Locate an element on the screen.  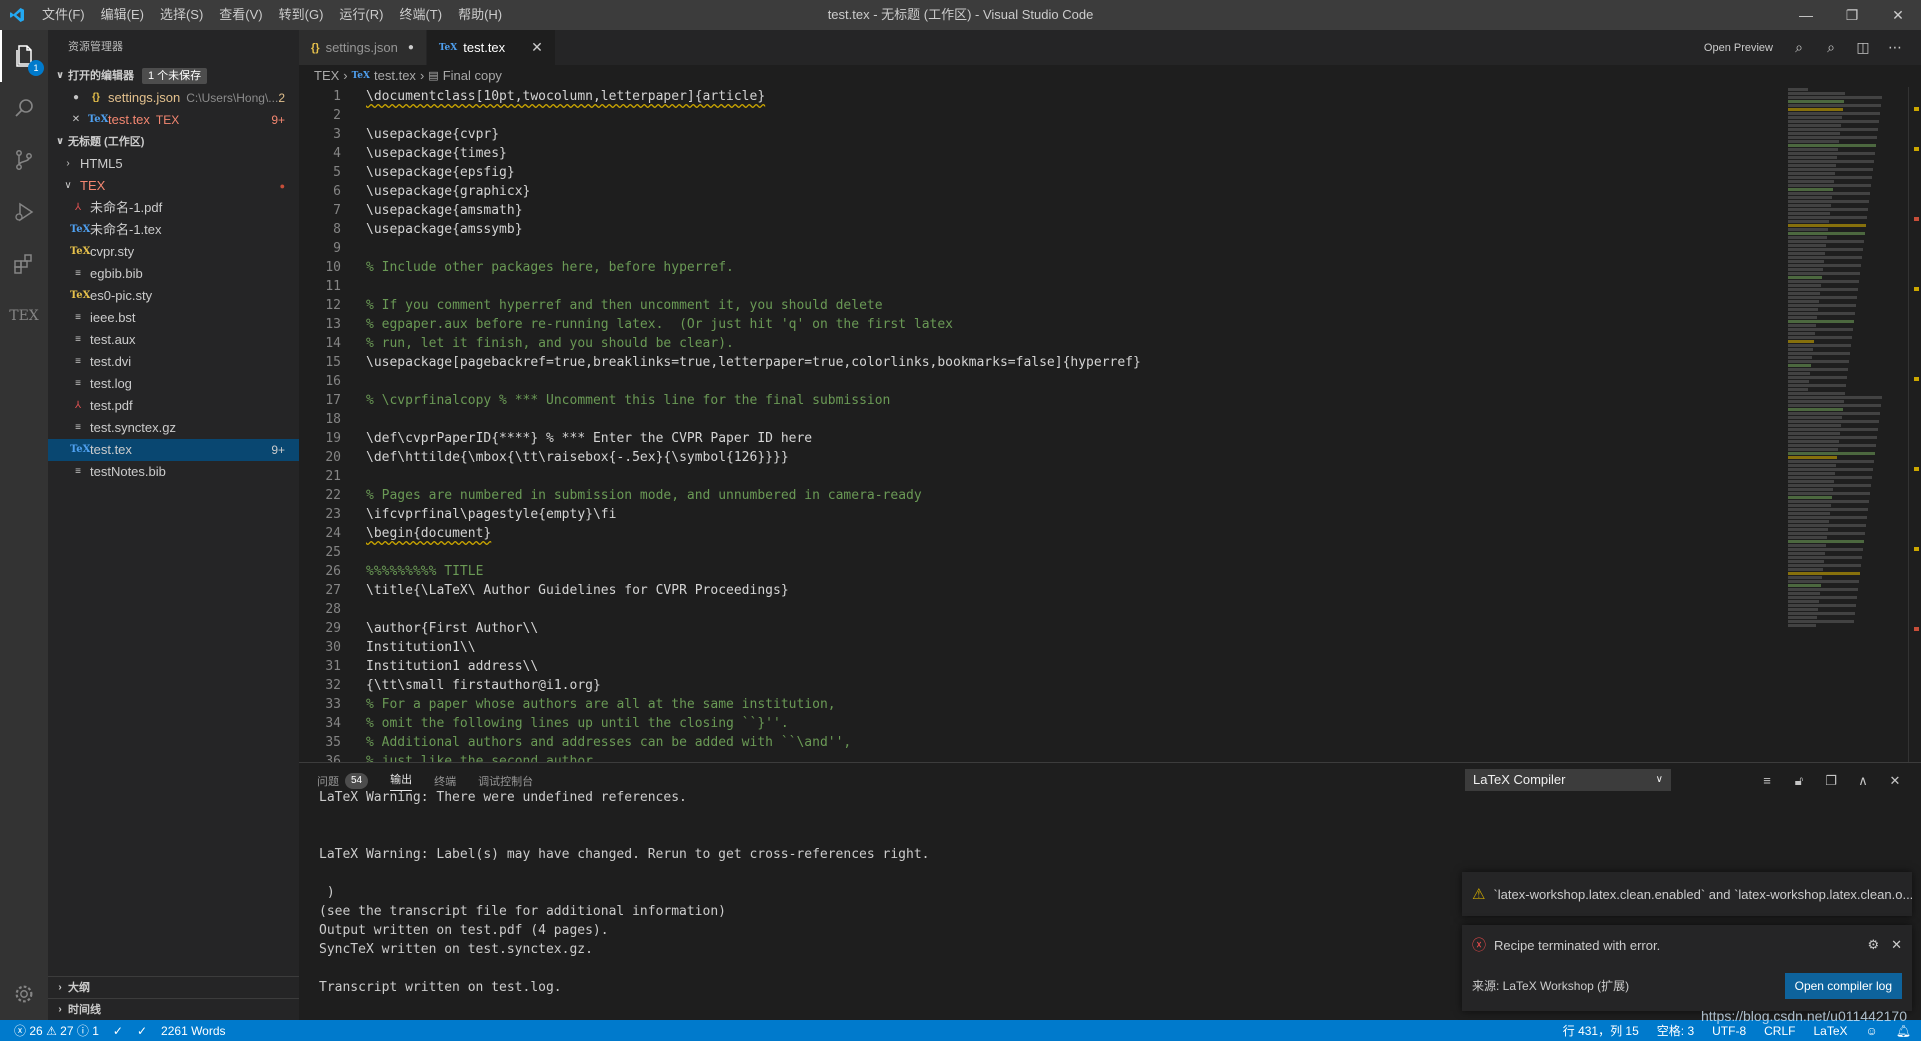
file-item: ≡ testNotes.bib is located at coordinates (173, 472).